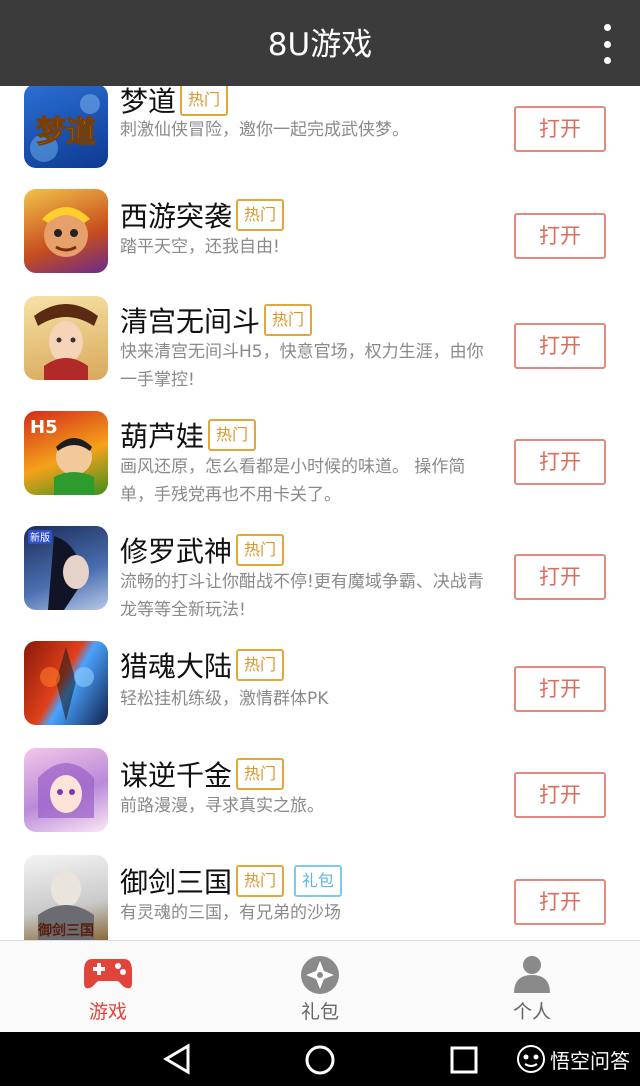 This screenshot has width=640, height=1090. What do you see at coordinates (464, 1059) in the screenshot?
I see `recents-square-icon` at bounding box center [464, 1059].